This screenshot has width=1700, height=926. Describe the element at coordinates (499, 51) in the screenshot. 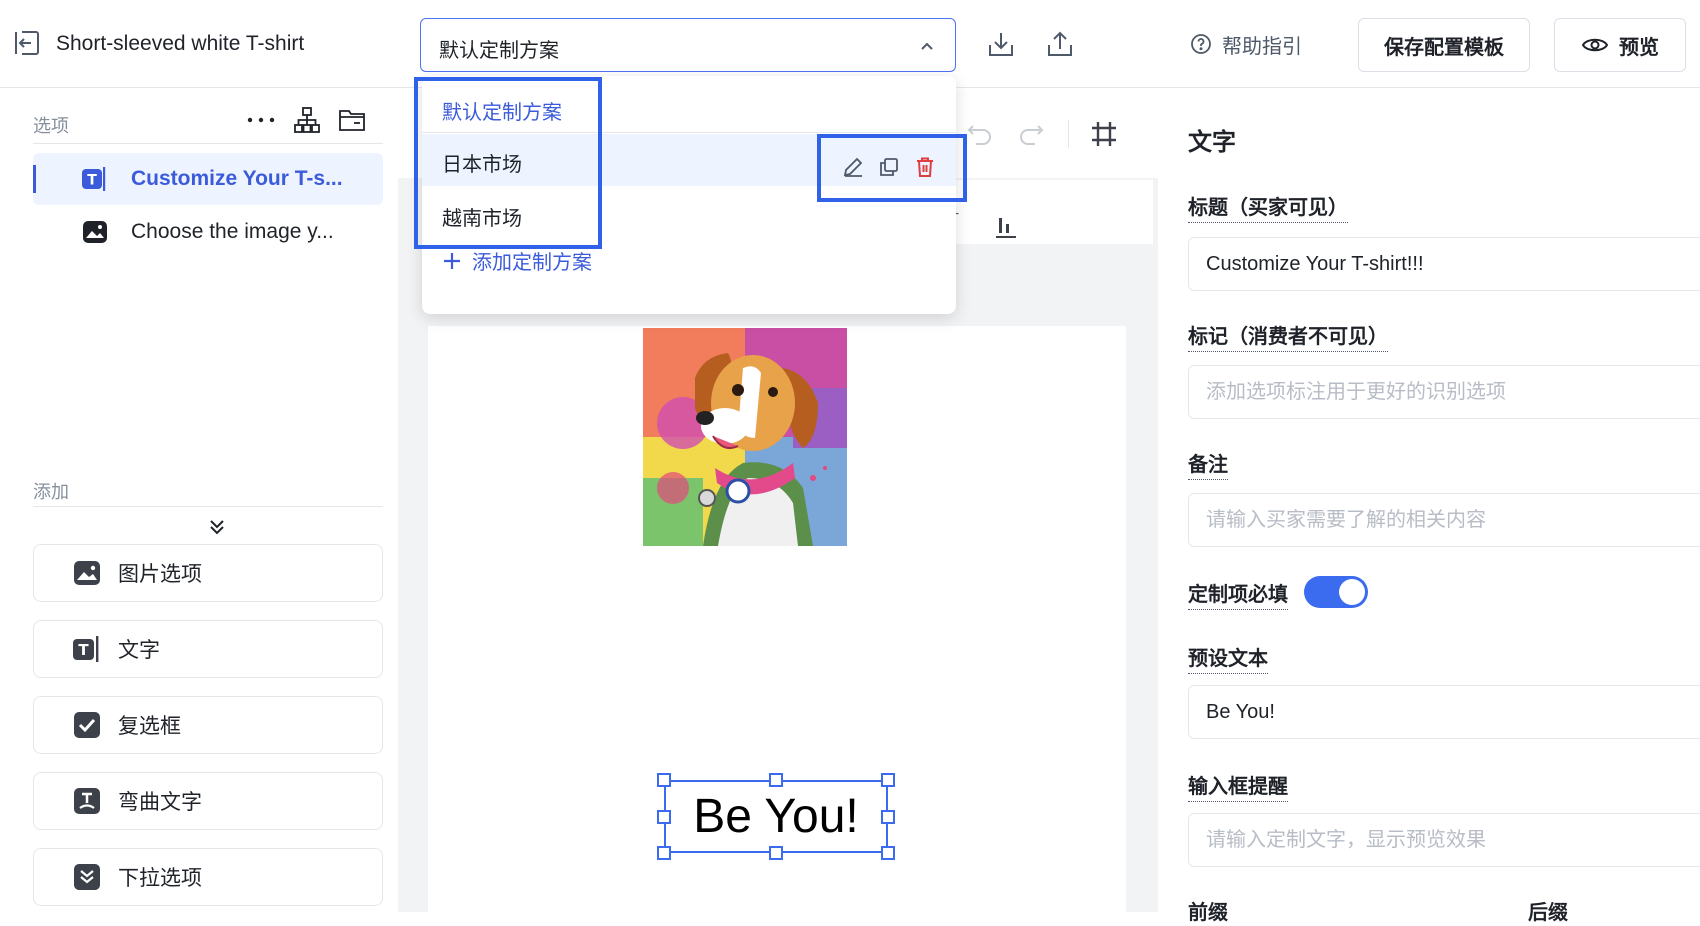

I see `scheme-select-value: 默认定制方案` at that location.